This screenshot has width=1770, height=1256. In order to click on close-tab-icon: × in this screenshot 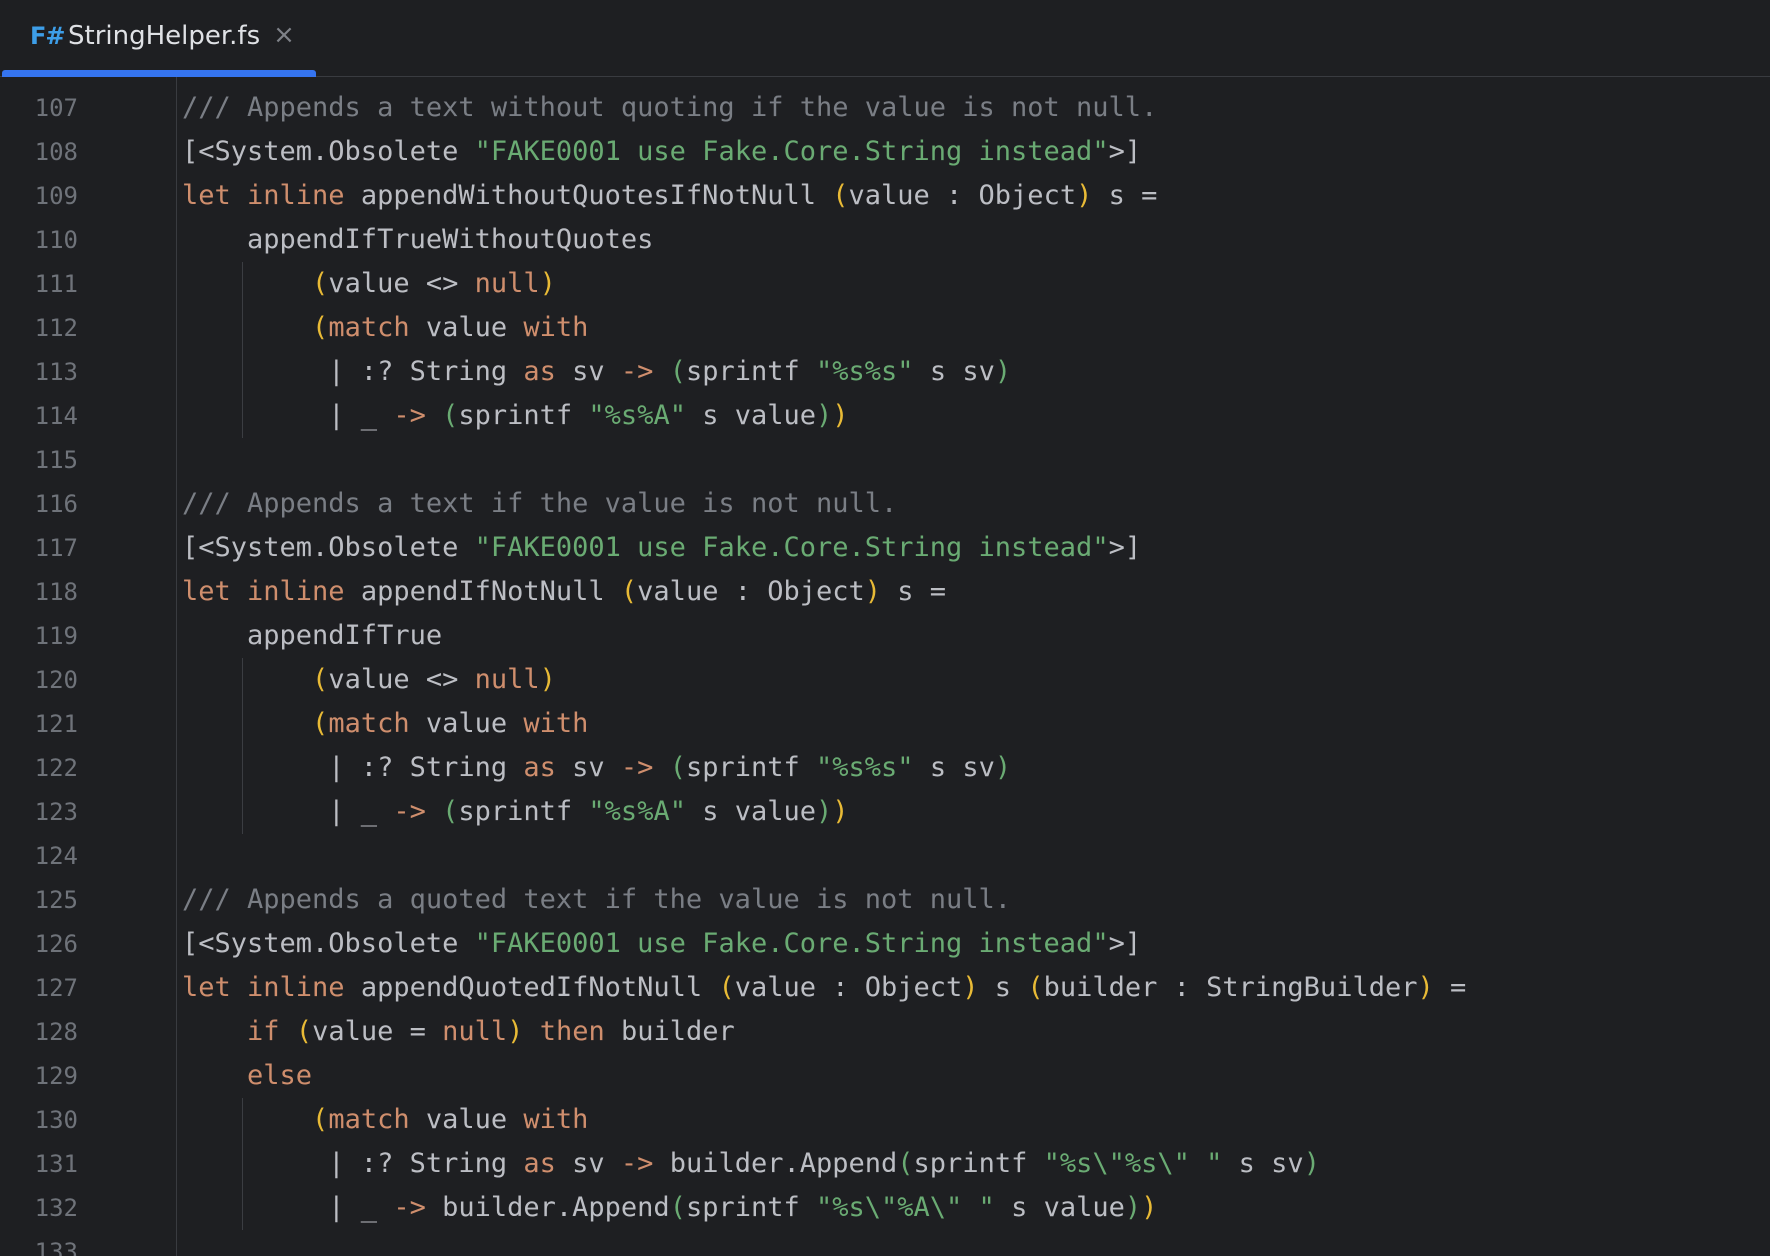, I will do `click(284, 35)`.